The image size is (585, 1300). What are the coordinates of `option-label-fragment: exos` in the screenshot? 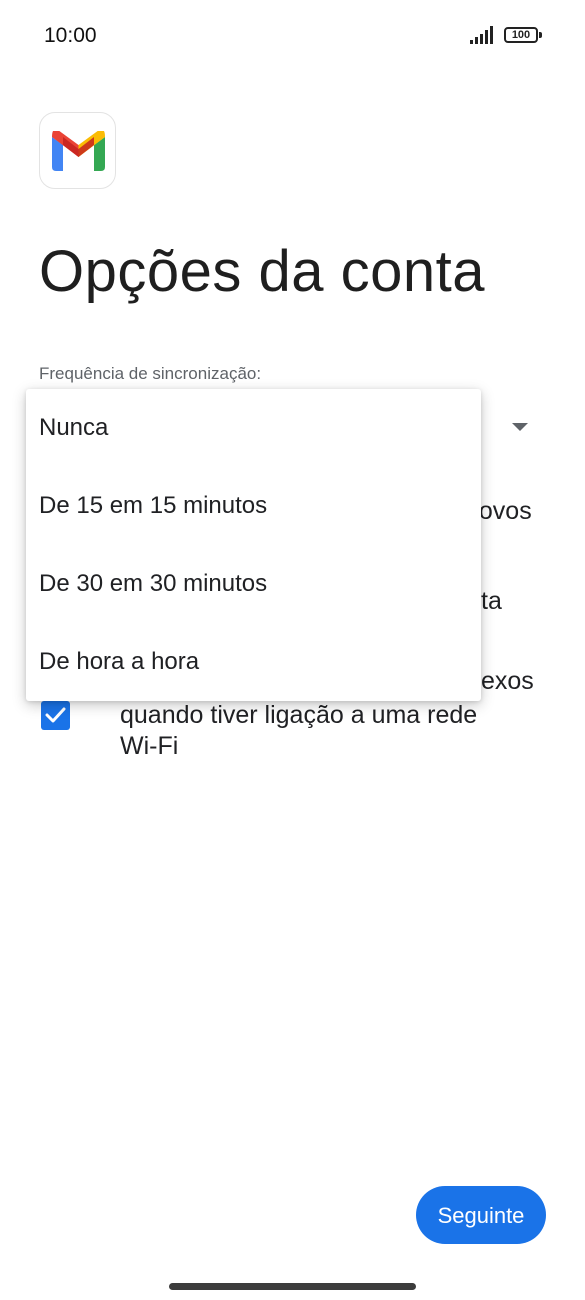 It's located at (507, 681).